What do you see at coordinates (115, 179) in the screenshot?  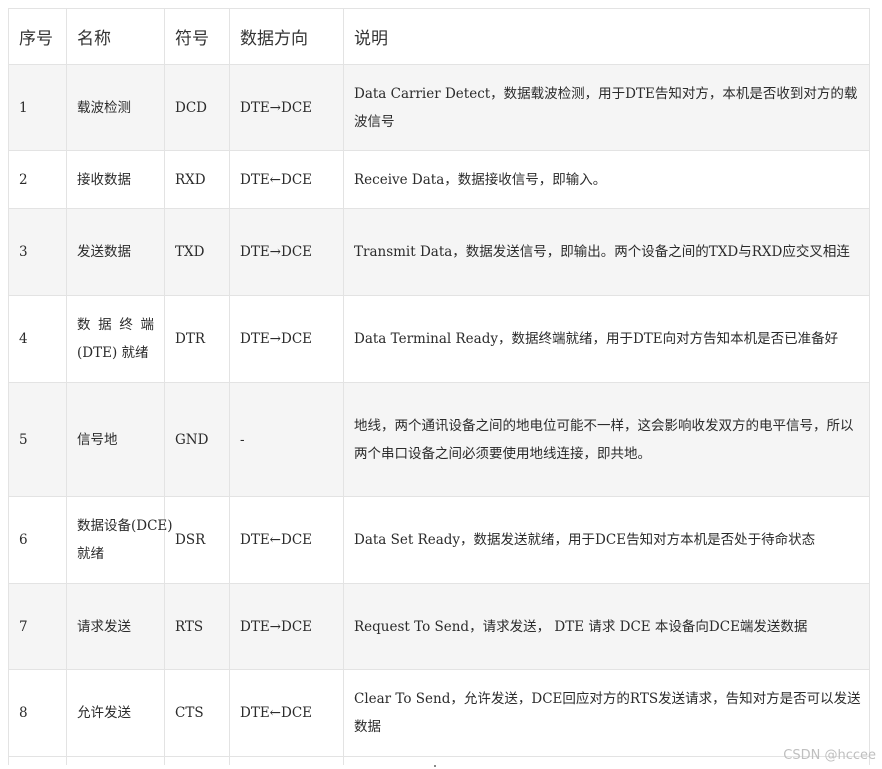 I see `row-name: 接收数据` at bounding box center [115, 179].